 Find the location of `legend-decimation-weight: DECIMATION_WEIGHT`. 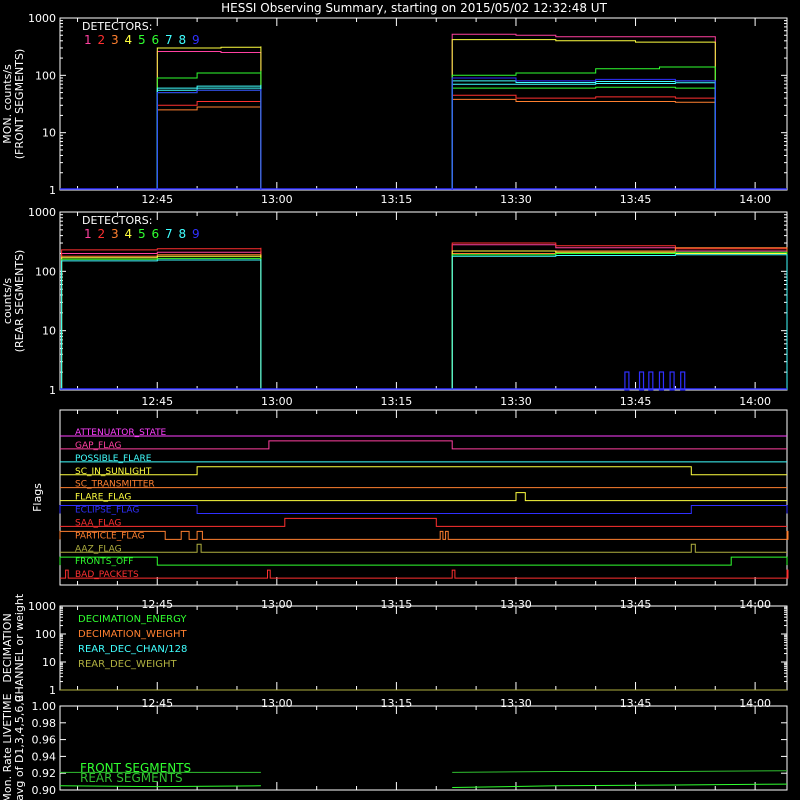

legend-decimation-weight: DECIMATION_WEIGHT is located at coordinates (132, 634).